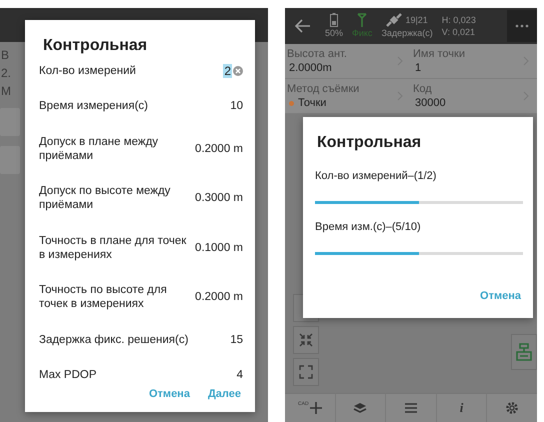  I want to click on back-arrow-icon, so click(303, 26).